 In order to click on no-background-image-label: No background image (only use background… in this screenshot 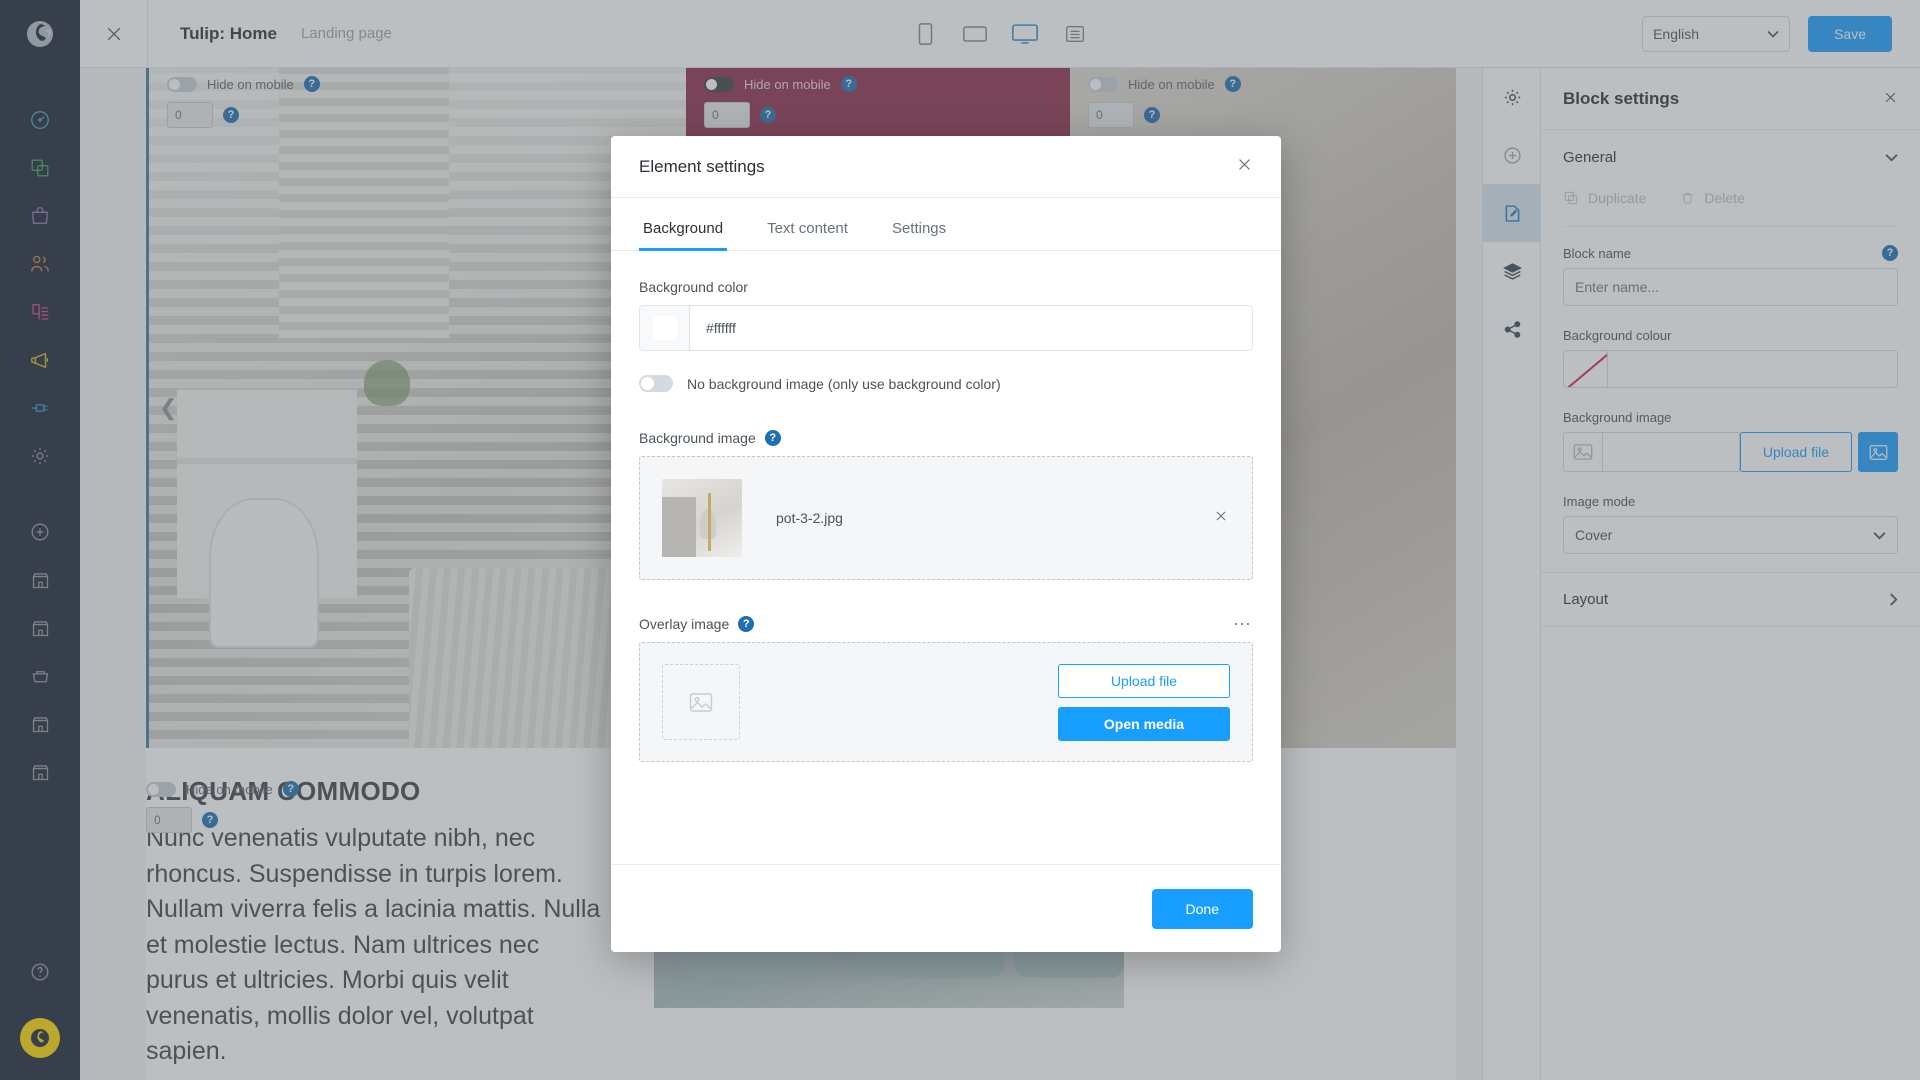, I will do `click(844, 383)`.